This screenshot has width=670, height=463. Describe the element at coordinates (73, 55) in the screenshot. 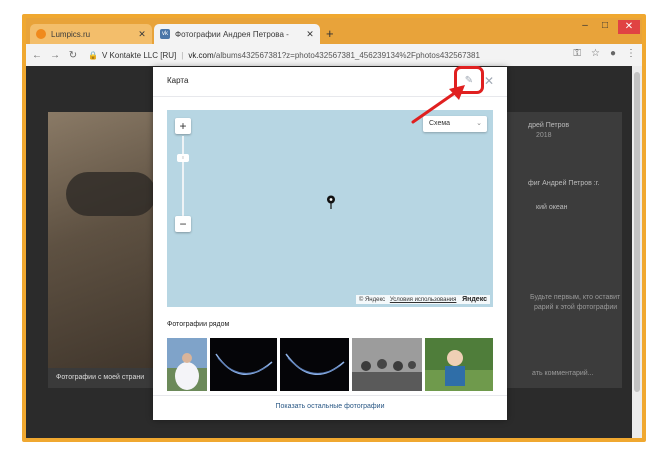

I see `reload-icon: ↻` at that location.